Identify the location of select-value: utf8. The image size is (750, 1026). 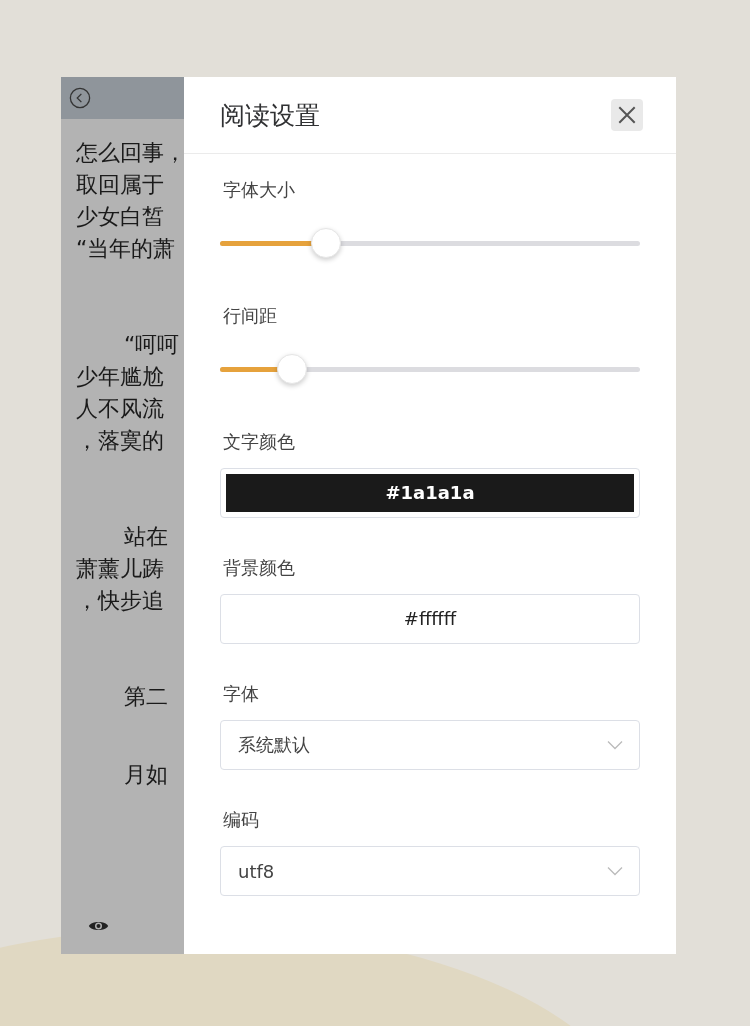
(256, 871).